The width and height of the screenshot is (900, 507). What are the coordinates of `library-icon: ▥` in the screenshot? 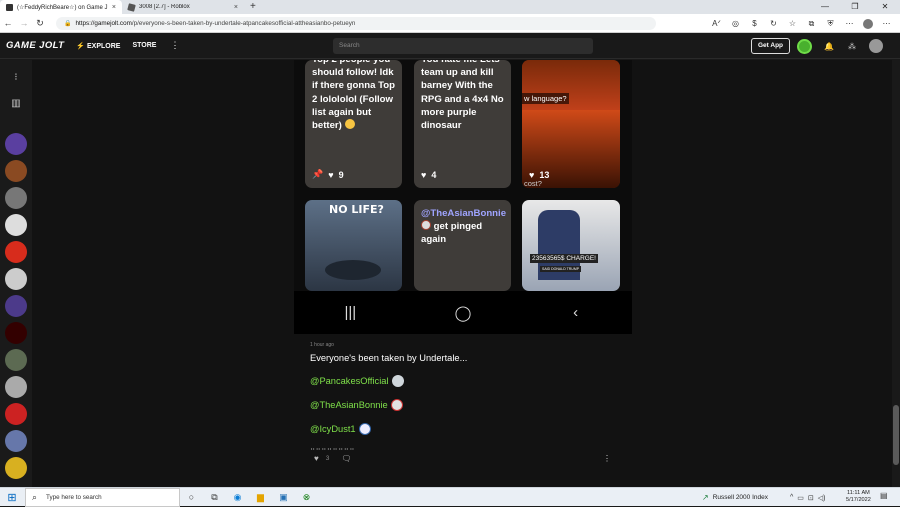 It's located at (16, 104).